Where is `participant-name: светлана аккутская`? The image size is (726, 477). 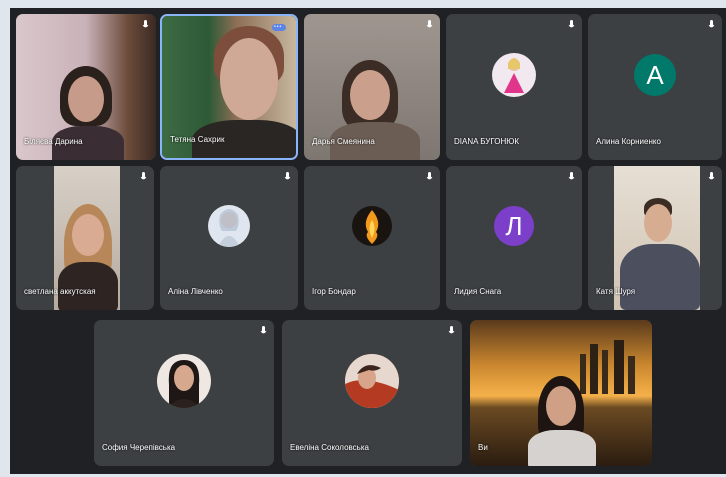 participant-name: светлана аккутская is located at coordinates (60, 291).